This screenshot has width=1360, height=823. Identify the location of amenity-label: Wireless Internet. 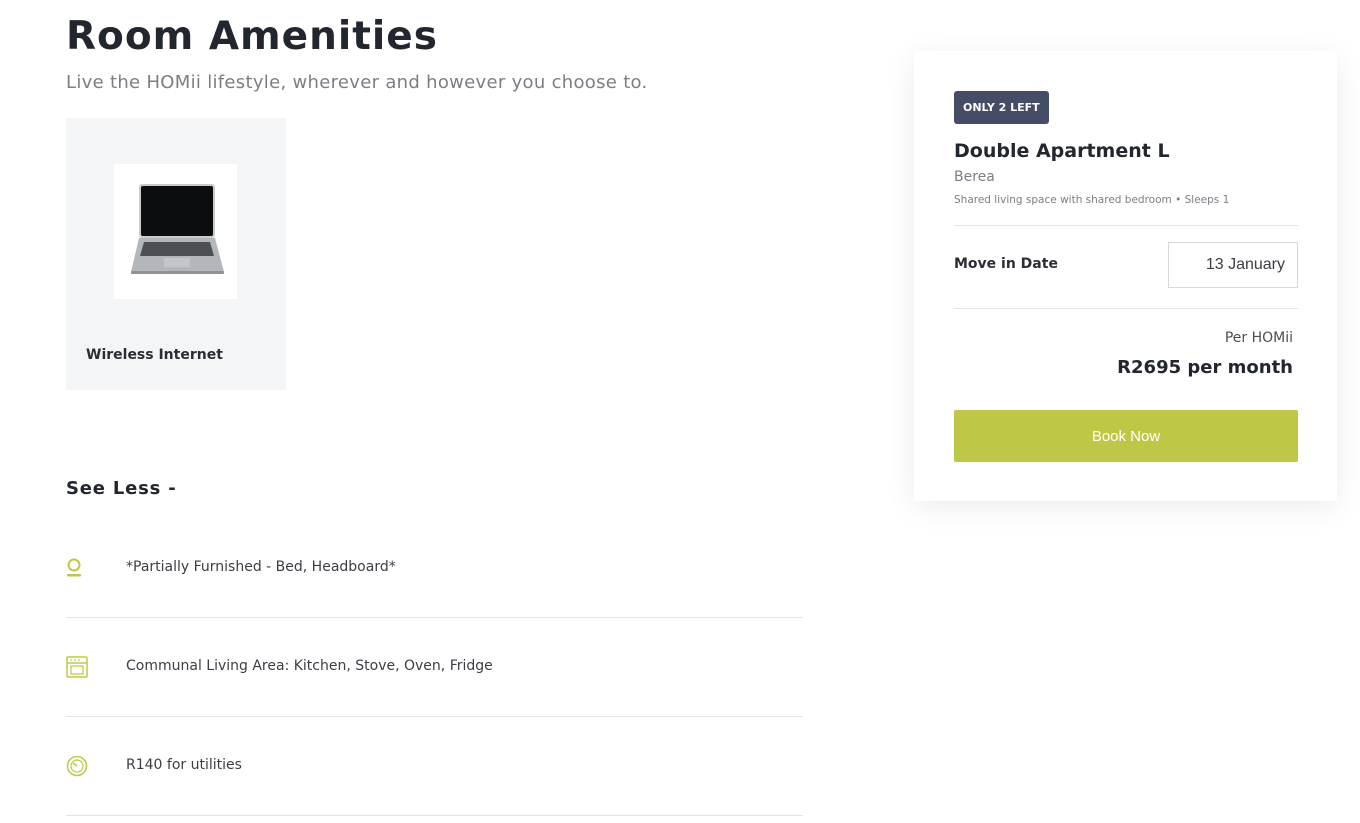
(154, 355).